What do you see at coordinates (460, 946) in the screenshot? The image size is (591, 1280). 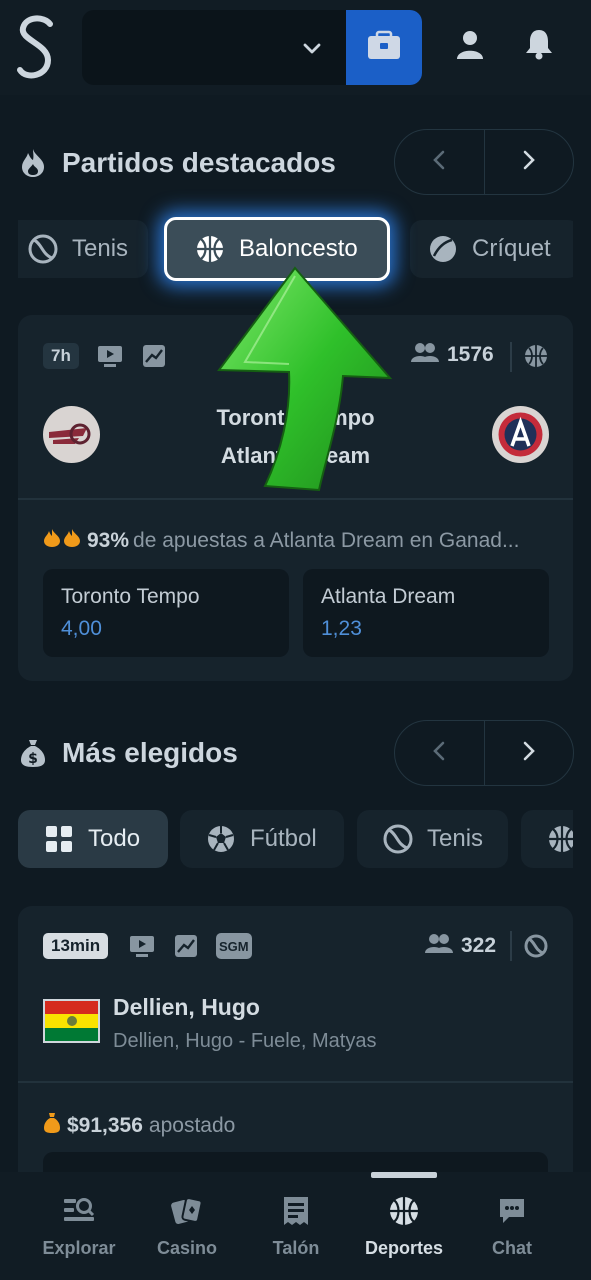 I see `users-count: 322` at bounding box center [460, 946].